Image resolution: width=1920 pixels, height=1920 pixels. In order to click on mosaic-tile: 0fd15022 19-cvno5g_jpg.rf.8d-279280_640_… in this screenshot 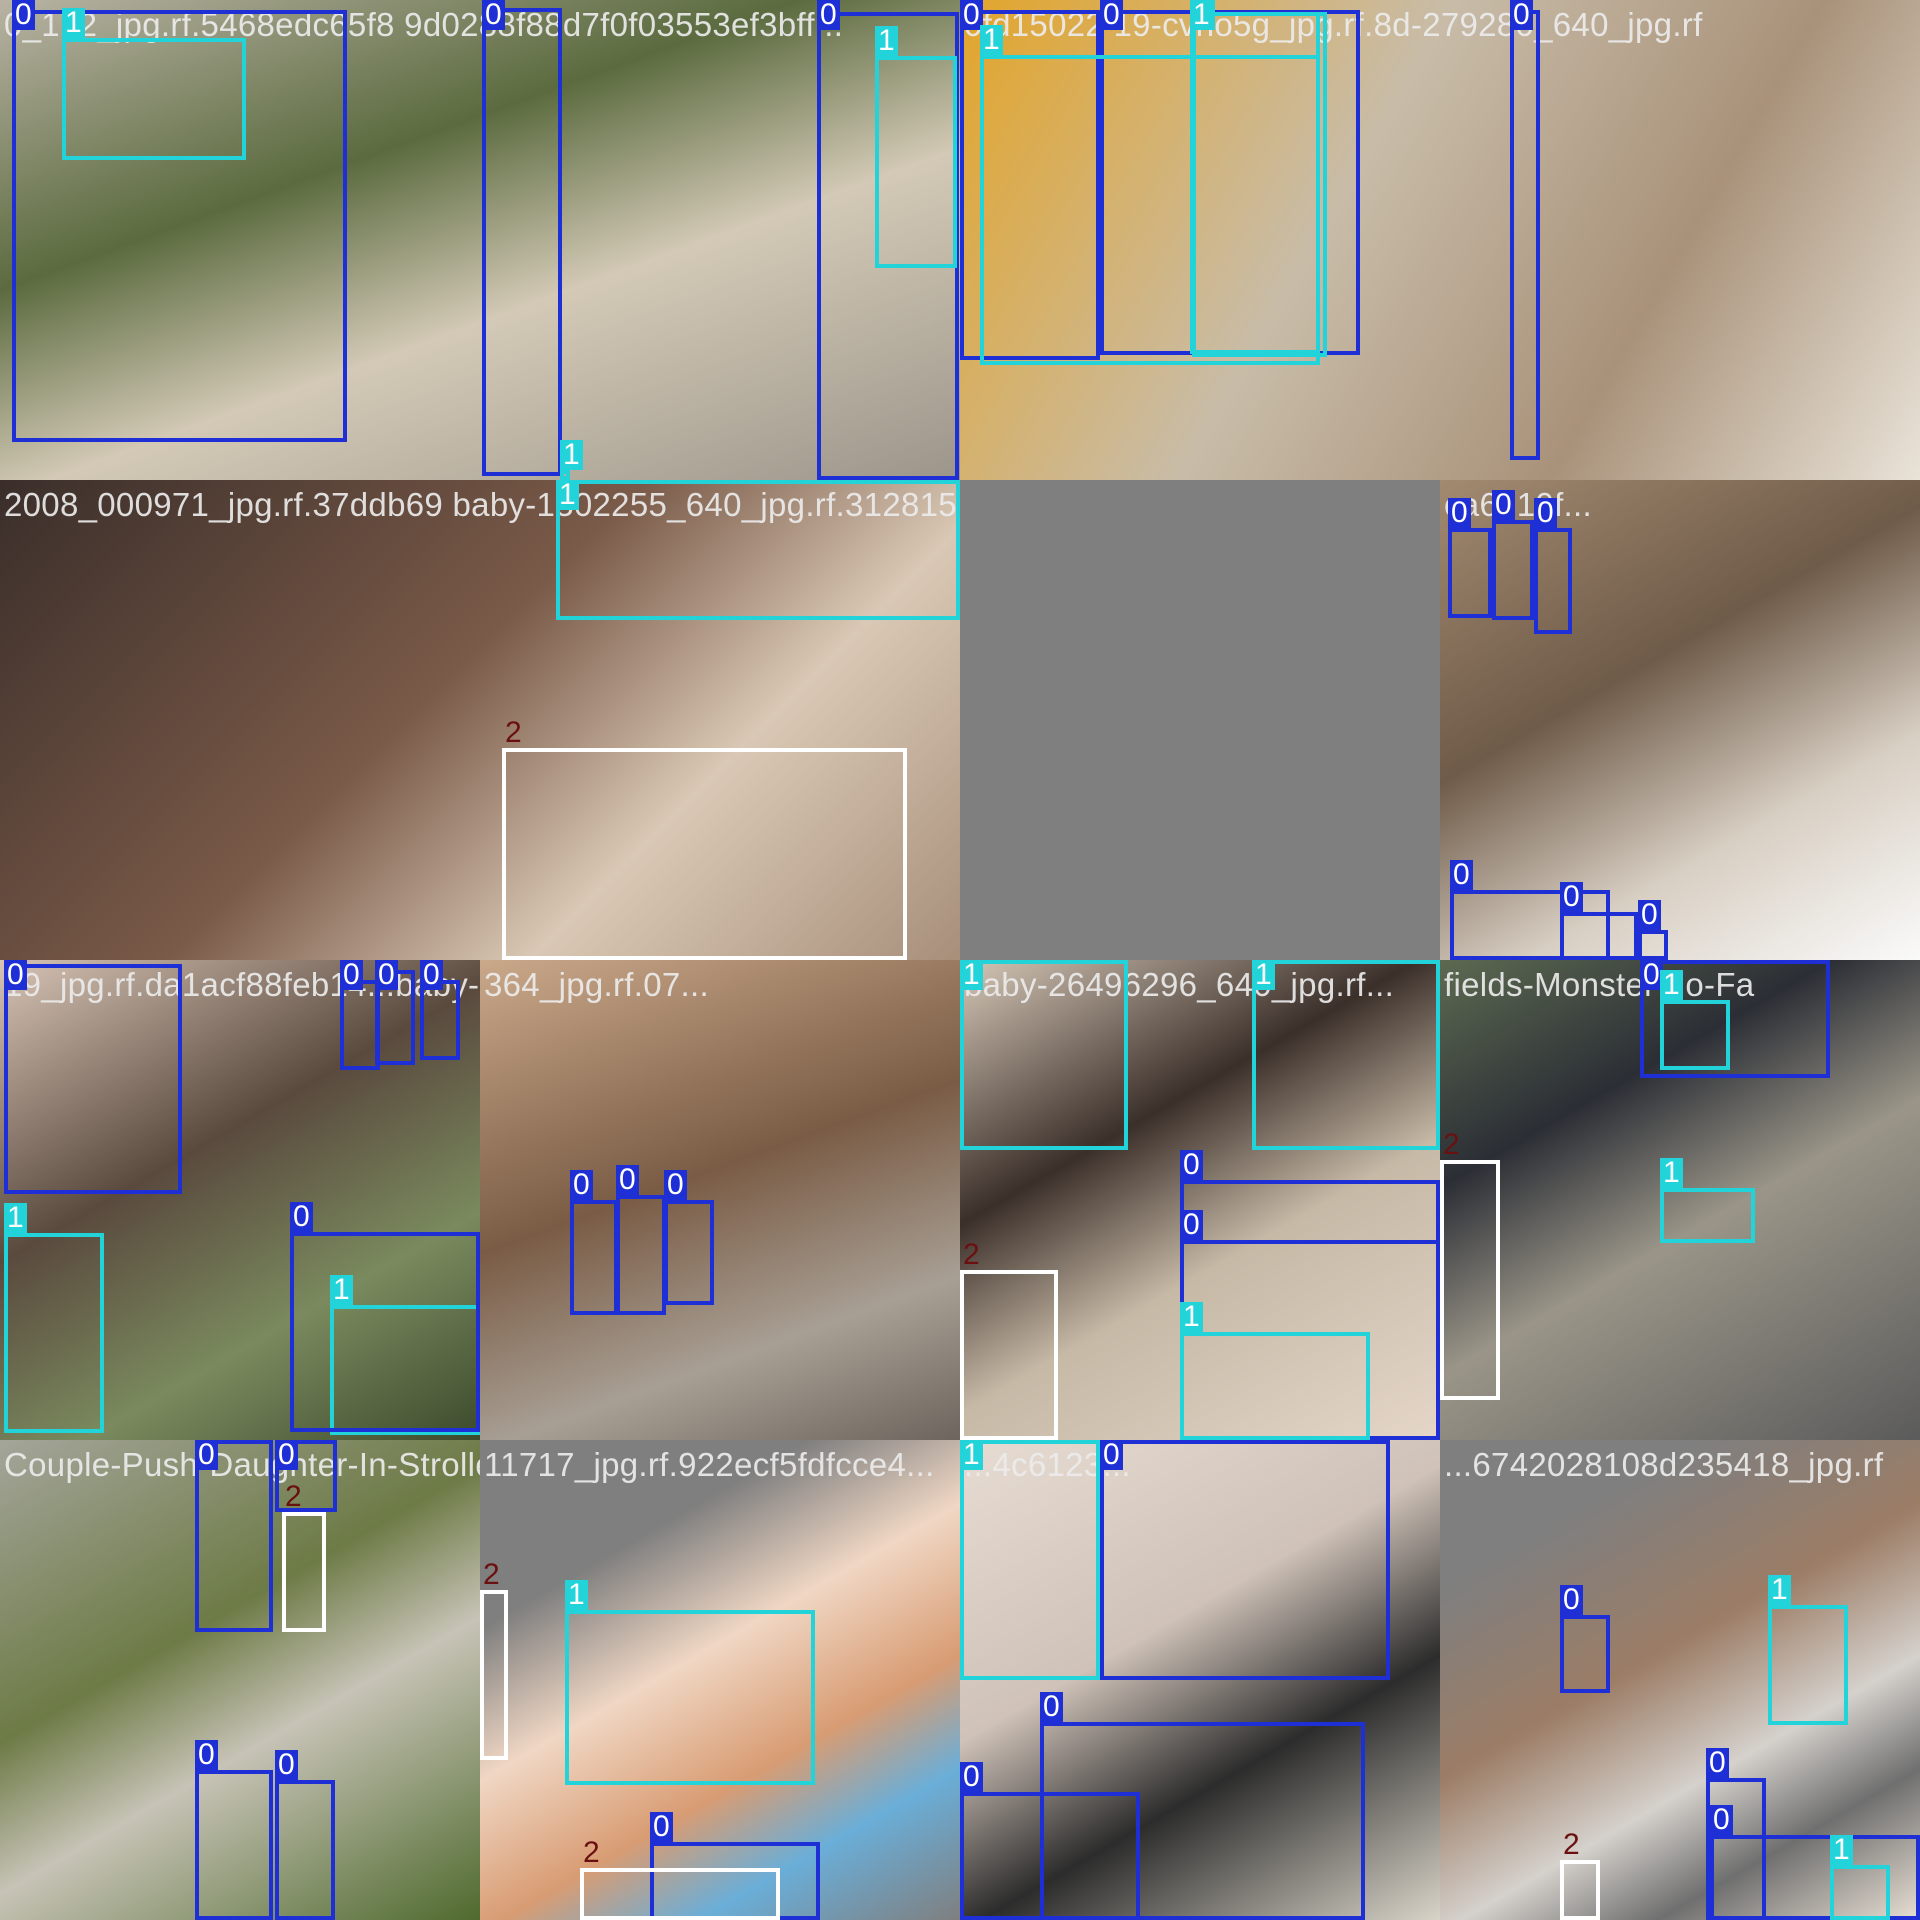, I will do `click(1440, 240)`.